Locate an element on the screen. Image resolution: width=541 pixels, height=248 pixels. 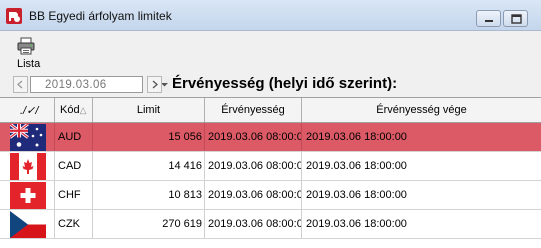
chevron-right-icon is located at coordinates (155, 84).